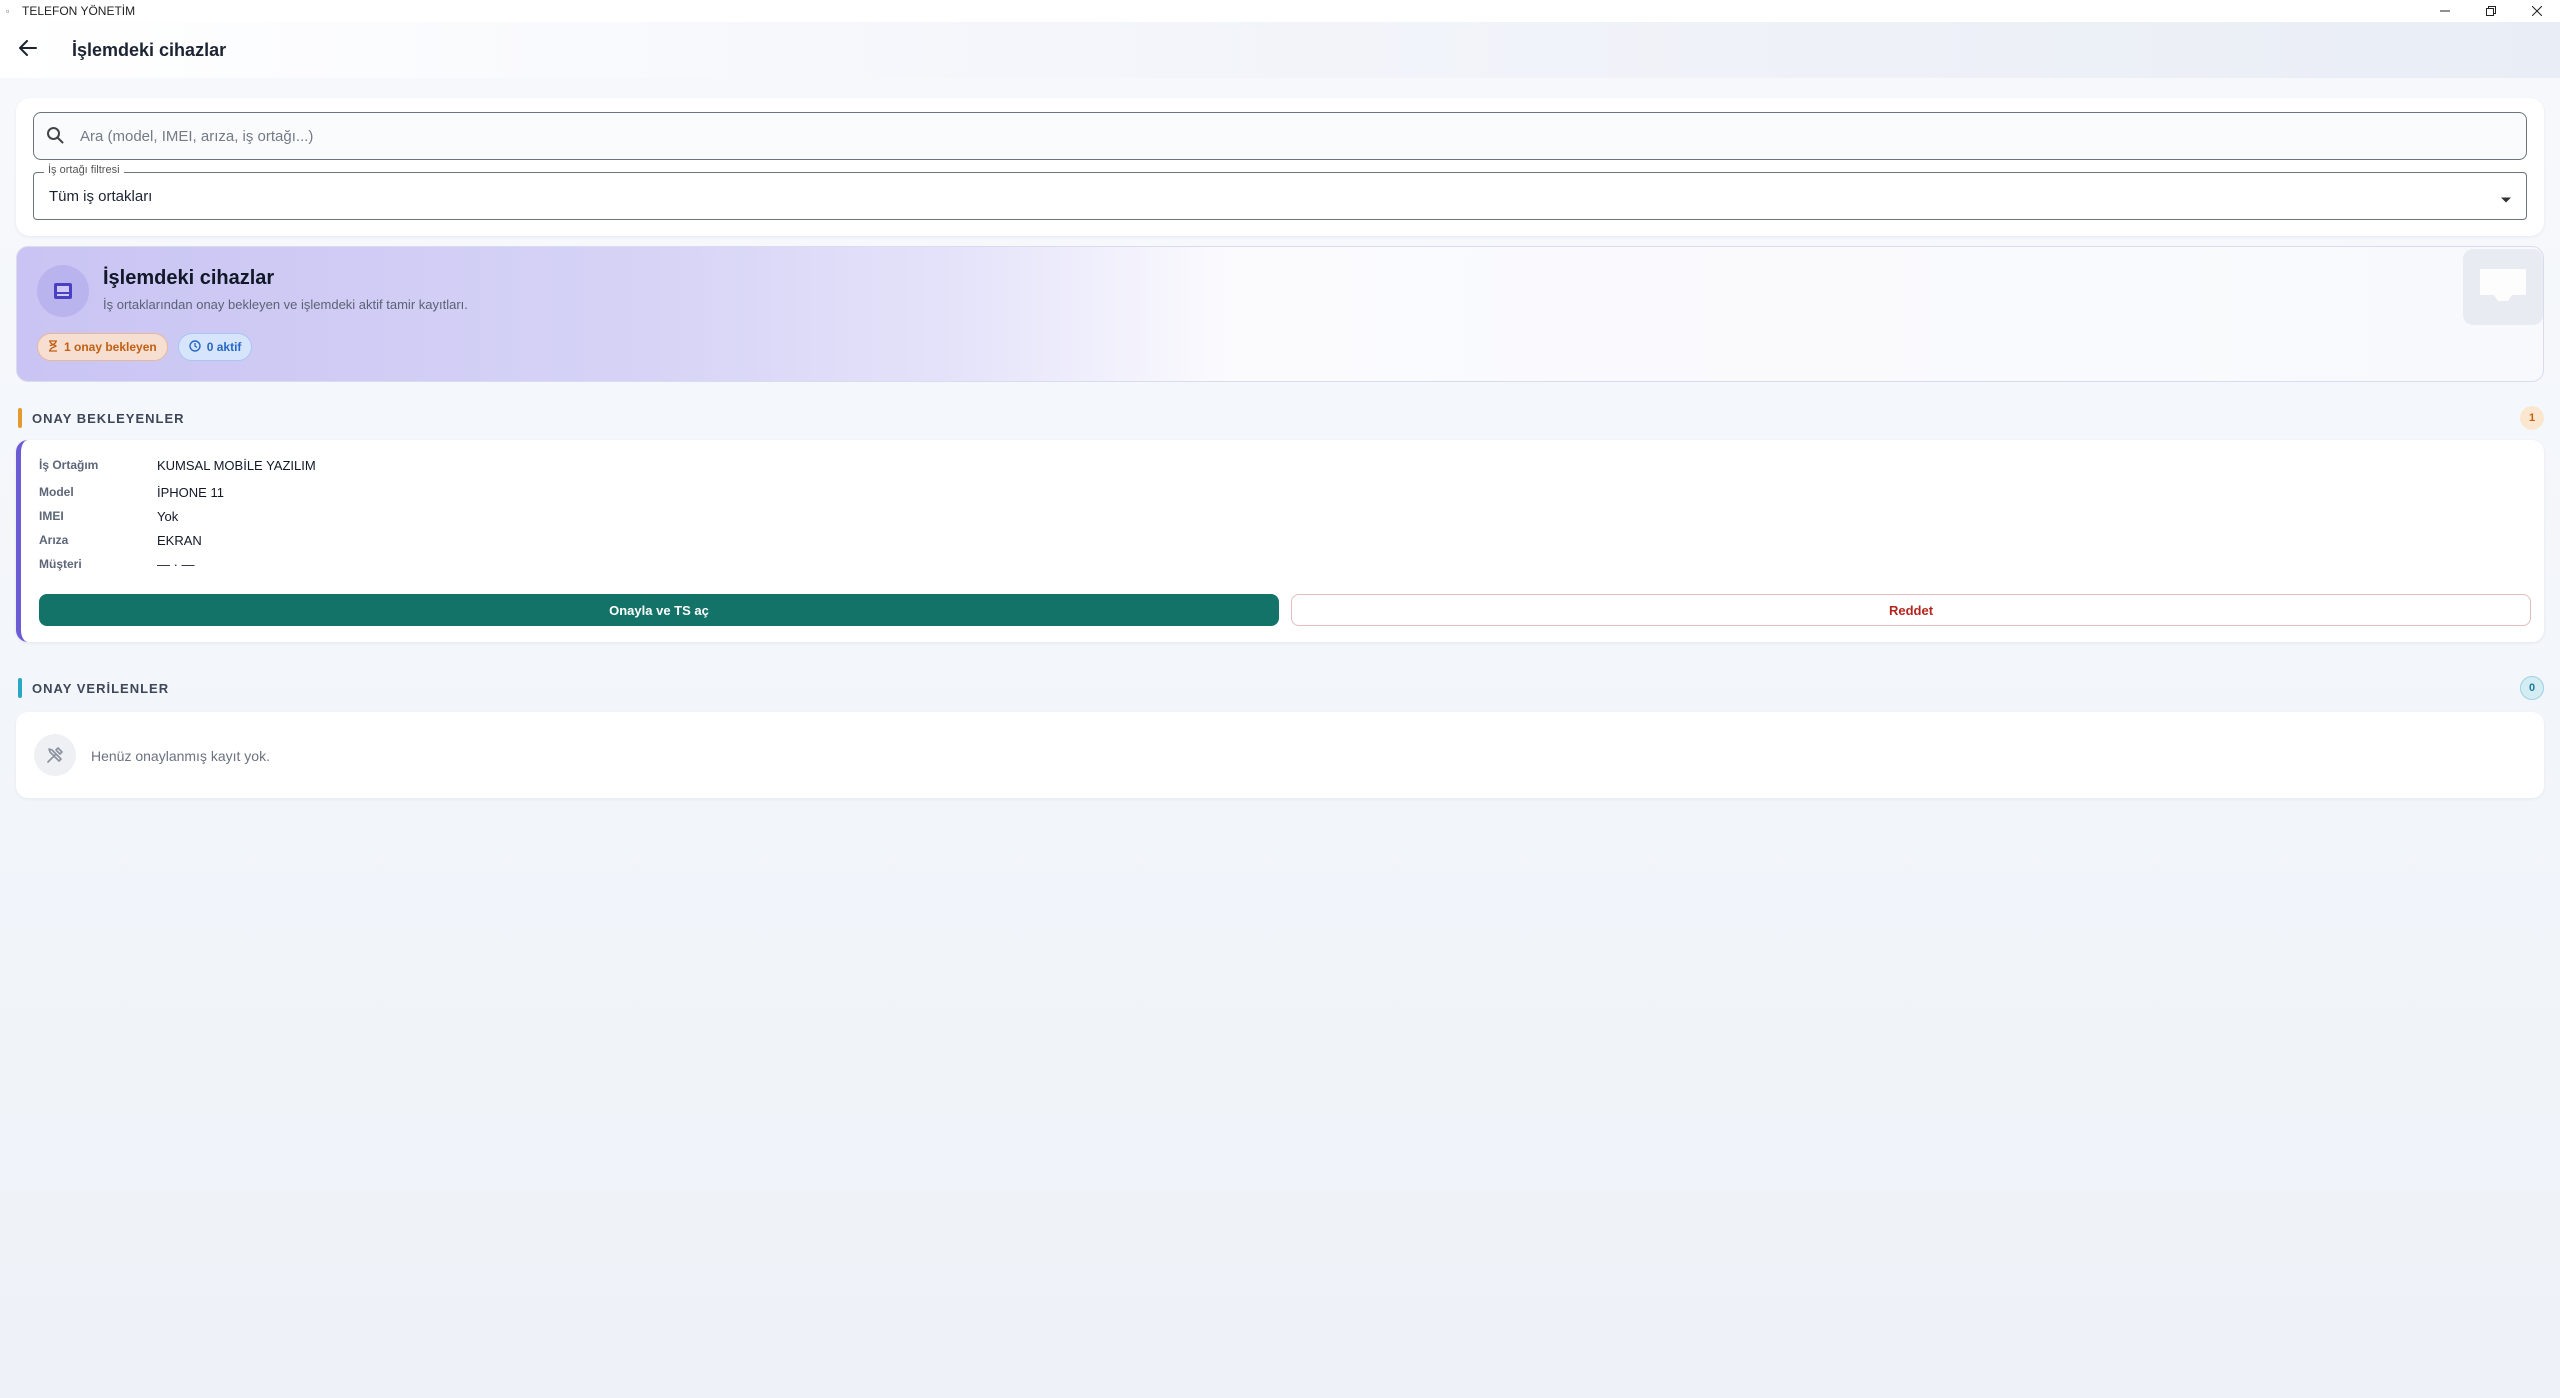 The width and height of the screenshot is (2560, 1398). What do you see at coordinates (168, 516) in the screenshot?
I see `field-value: Yok` at bounding box center [168, 516].